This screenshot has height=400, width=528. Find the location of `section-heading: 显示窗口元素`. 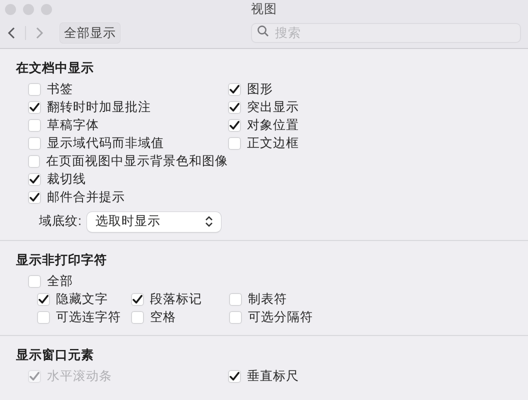

section-heading: 显示窗口元素 is located at coordinates (55, 355).